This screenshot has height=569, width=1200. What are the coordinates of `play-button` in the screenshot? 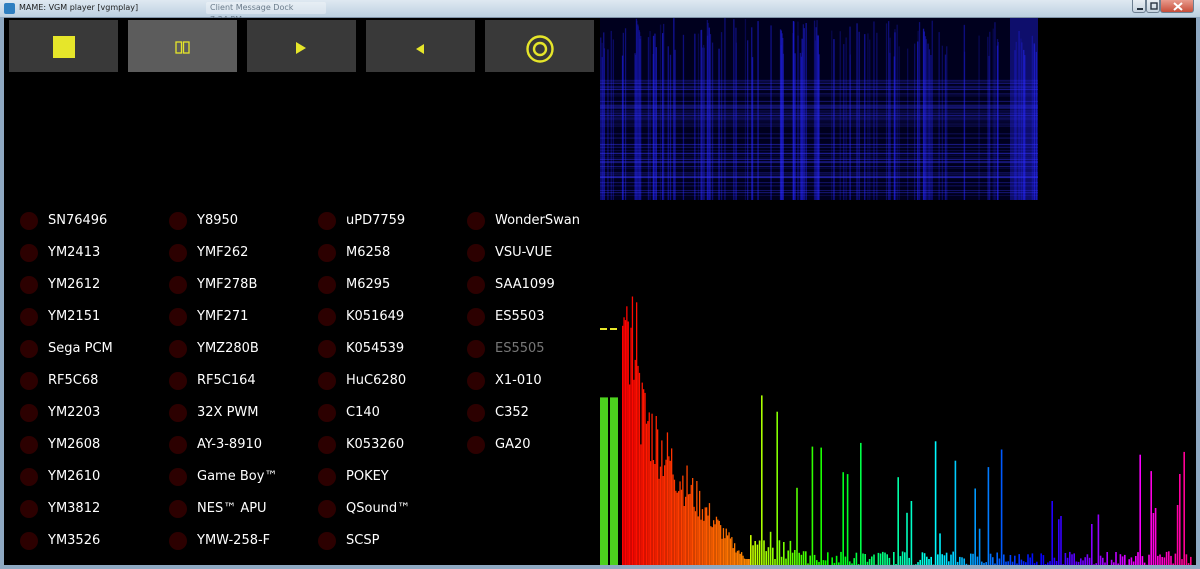 It's located at (301, 46).